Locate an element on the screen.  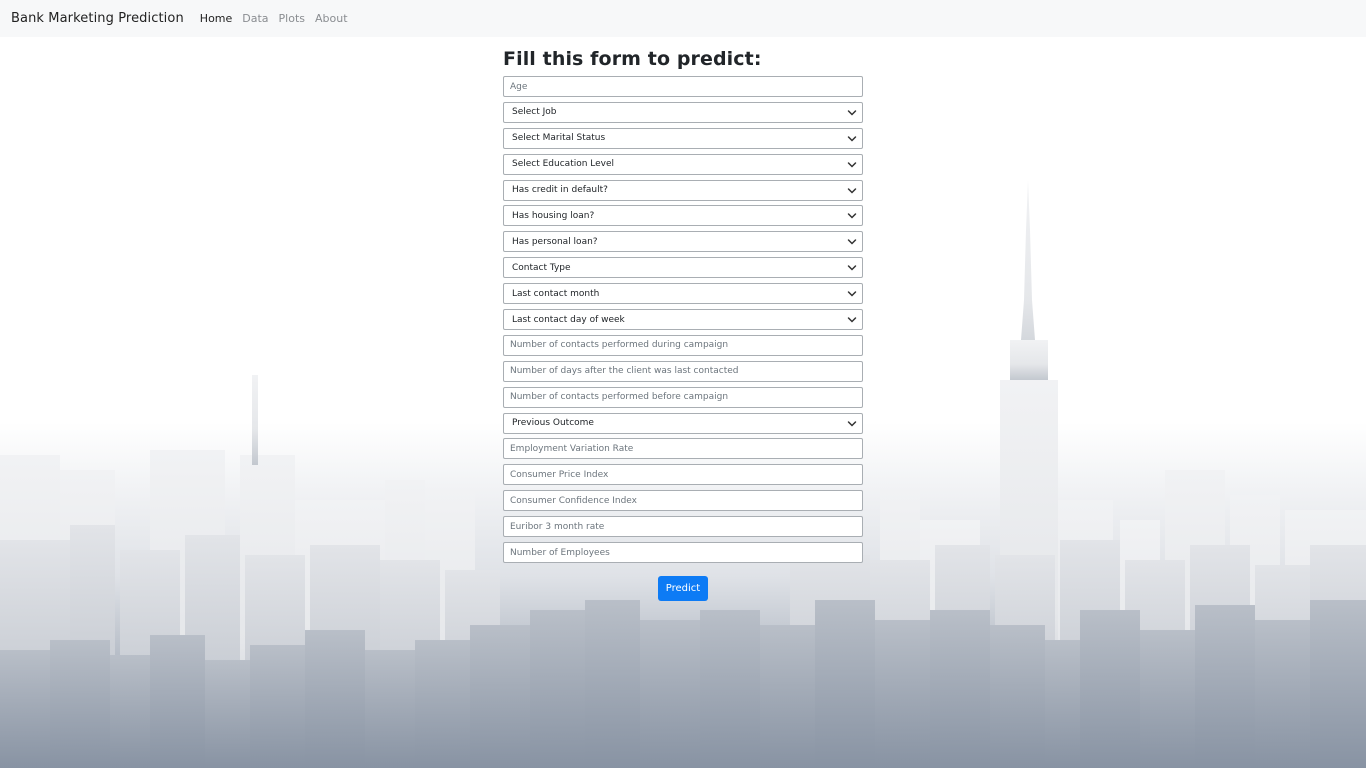
job-select: Select Job is located at coordinates (683, 112).